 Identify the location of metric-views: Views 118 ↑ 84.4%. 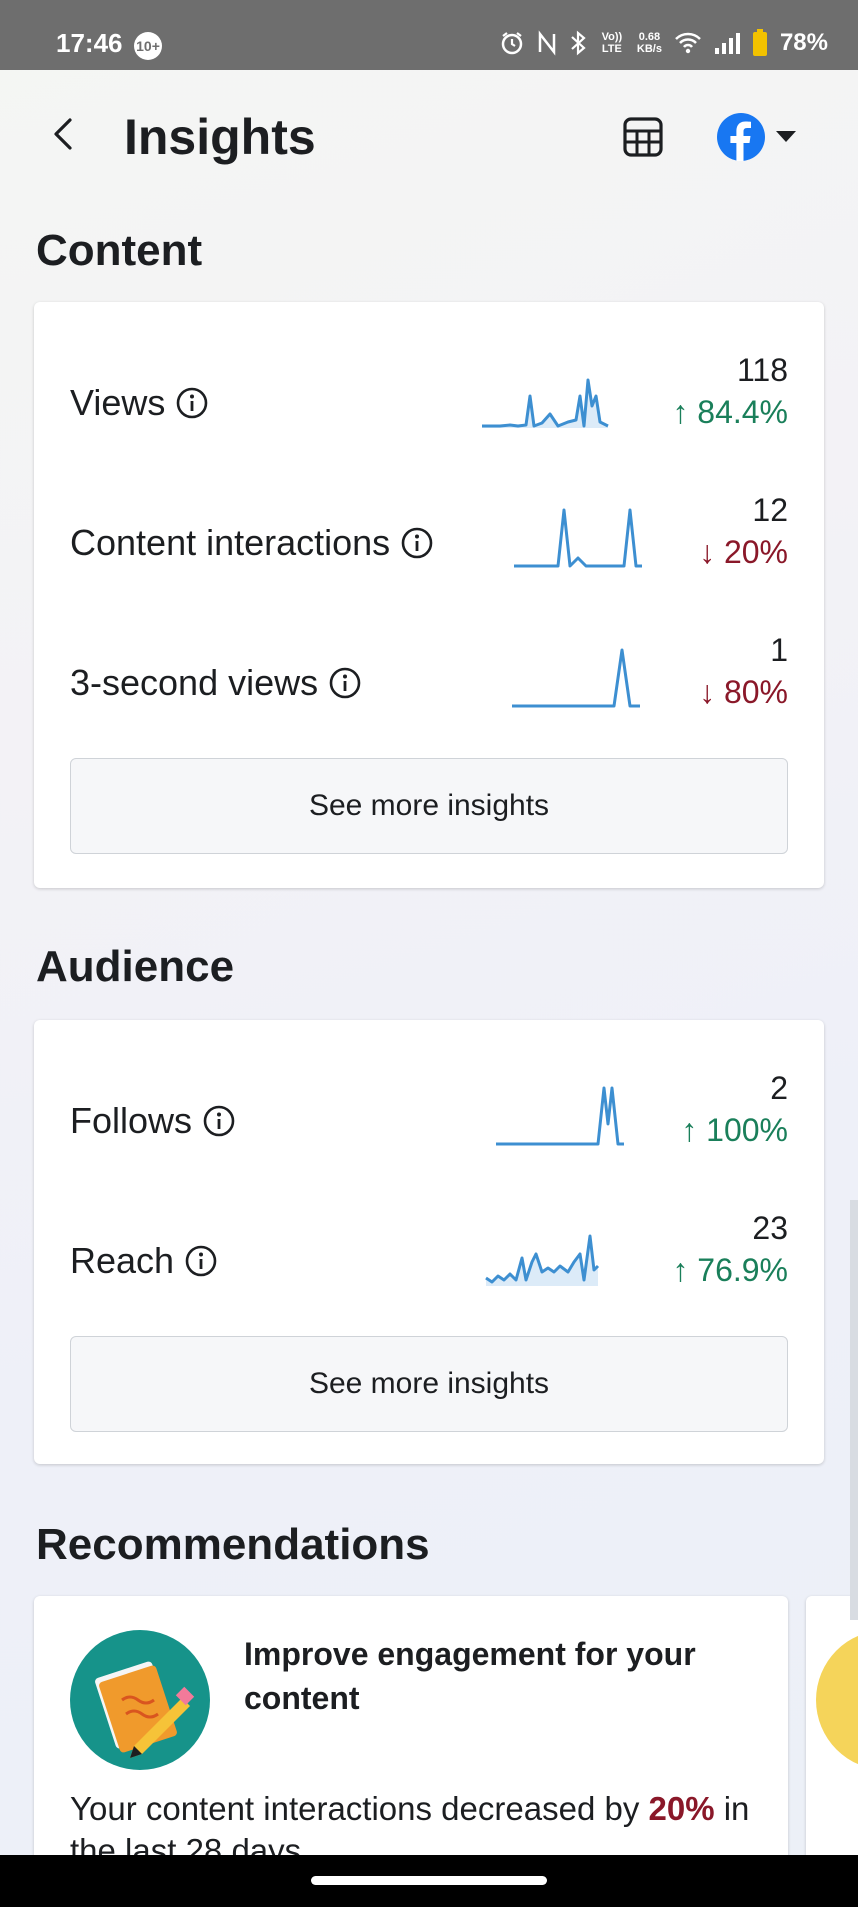
(429, 412).